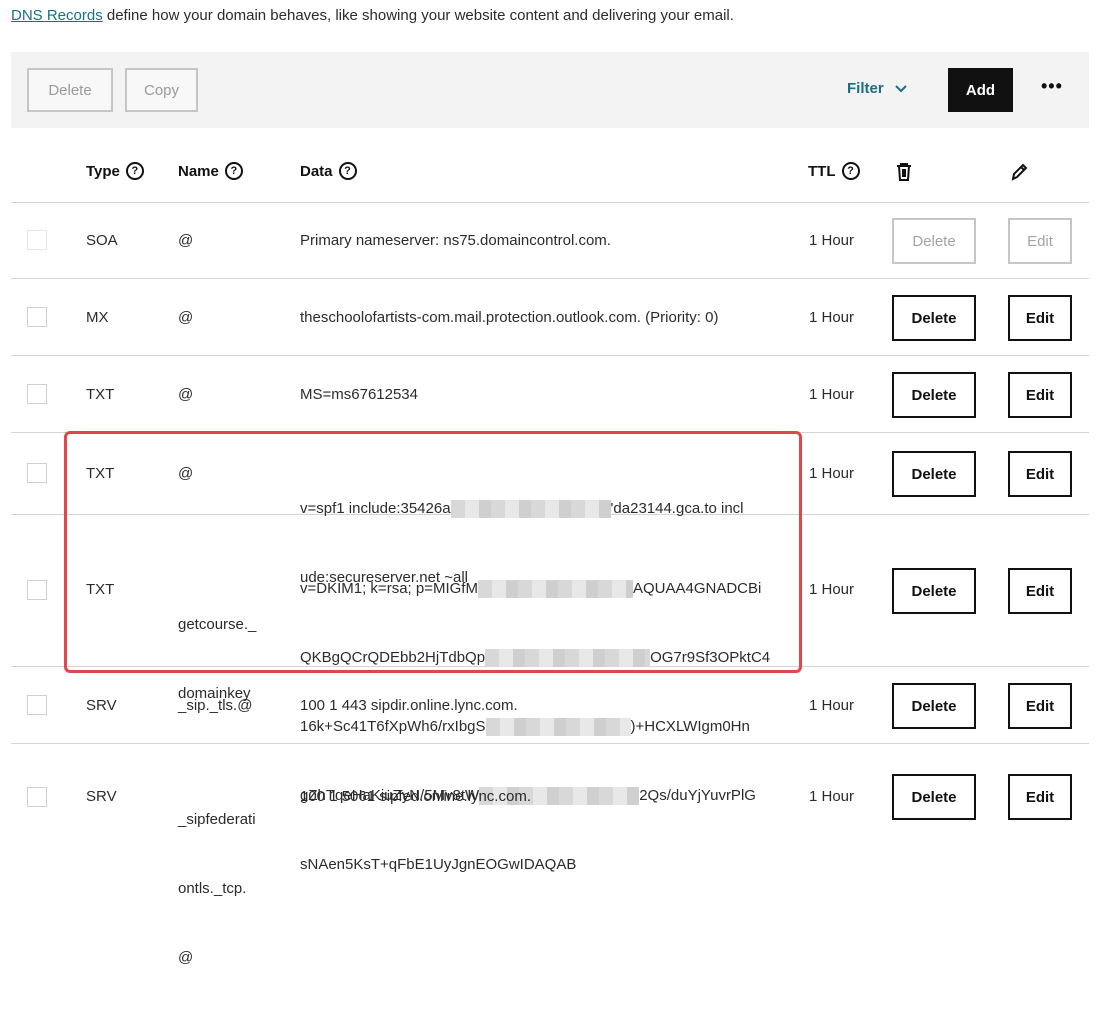 This screenshot has height=1015, width=1109. Describe the element at coordinates (198, 171) in the screenshot. I see `column-name-label: Name` at that location.